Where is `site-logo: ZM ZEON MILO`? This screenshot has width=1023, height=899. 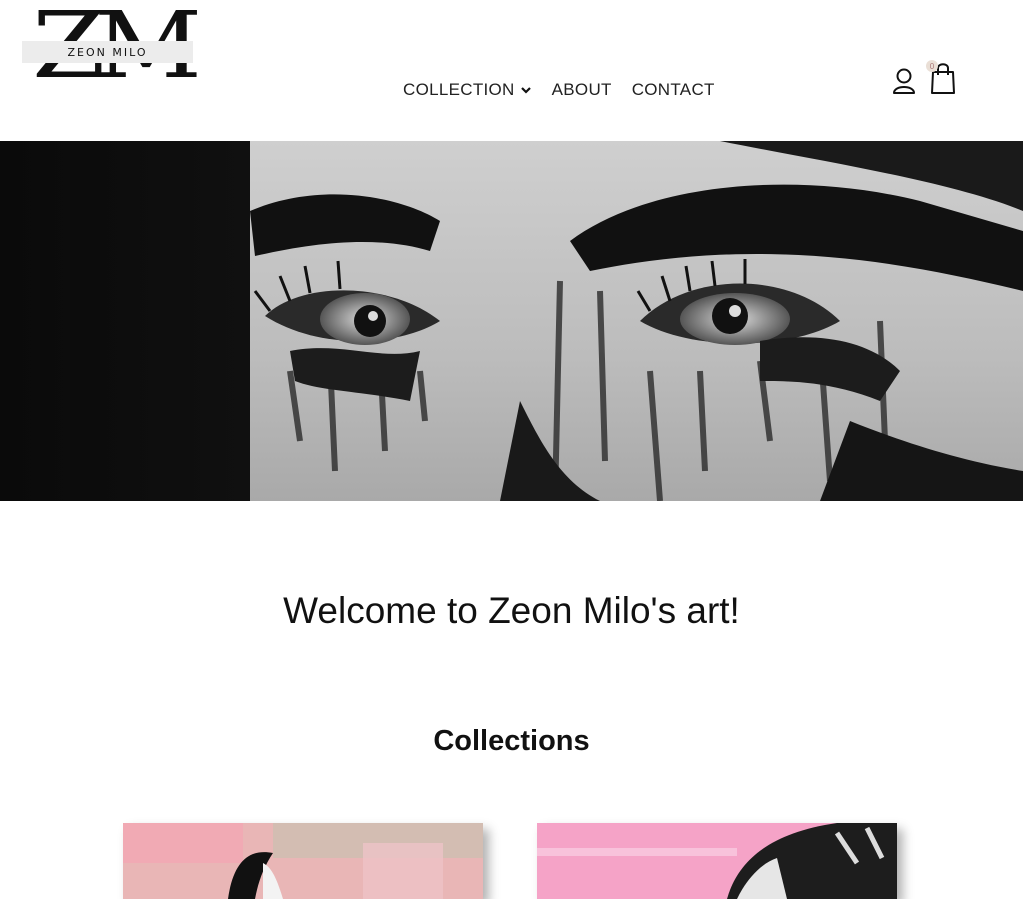 site-logo: ZM ZEON MILO is located at coordinates (111, 46).